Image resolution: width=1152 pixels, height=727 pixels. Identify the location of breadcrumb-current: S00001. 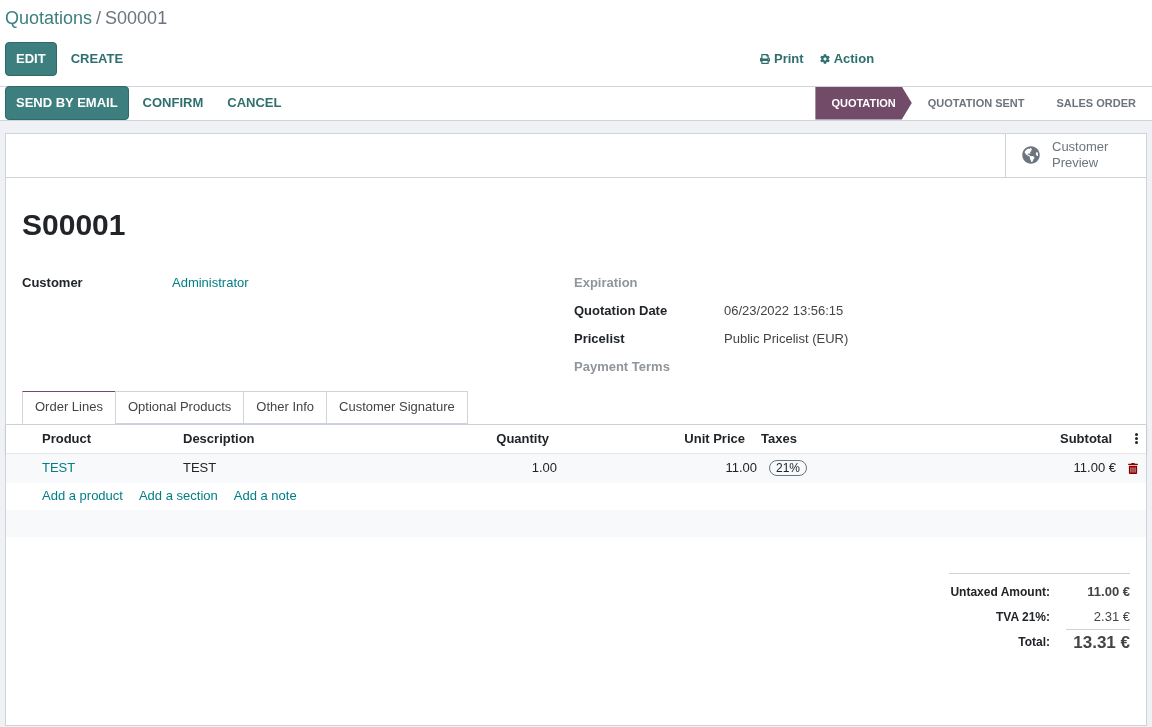
(136, 18).